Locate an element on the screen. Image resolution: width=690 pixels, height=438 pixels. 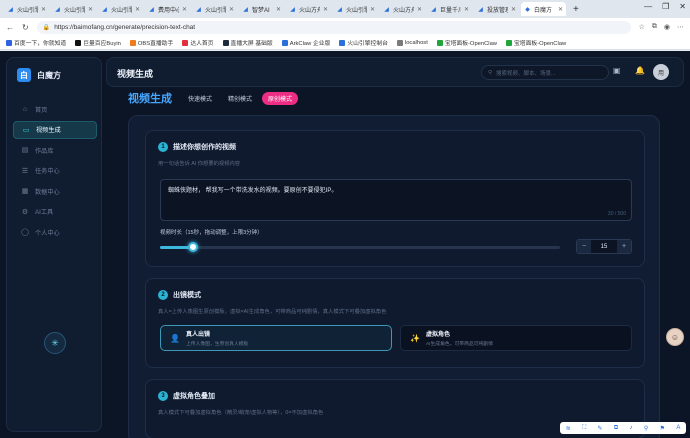
duration-value: 15 is located at coordinates (604, 246).